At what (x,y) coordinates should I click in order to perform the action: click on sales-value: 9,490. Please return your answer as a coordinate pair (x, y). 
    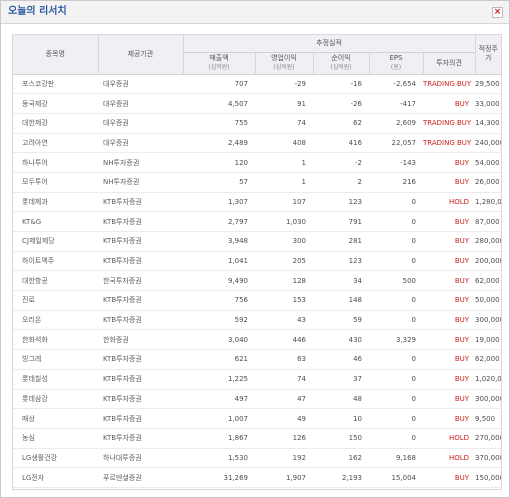
    Looking at the image, I should click on (219, 281).